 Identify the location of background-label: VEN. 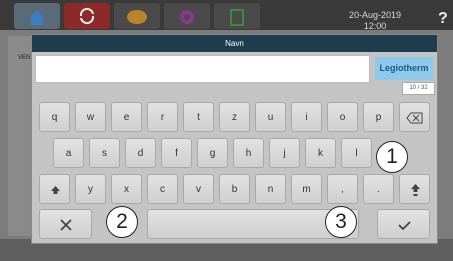
(24, 58).